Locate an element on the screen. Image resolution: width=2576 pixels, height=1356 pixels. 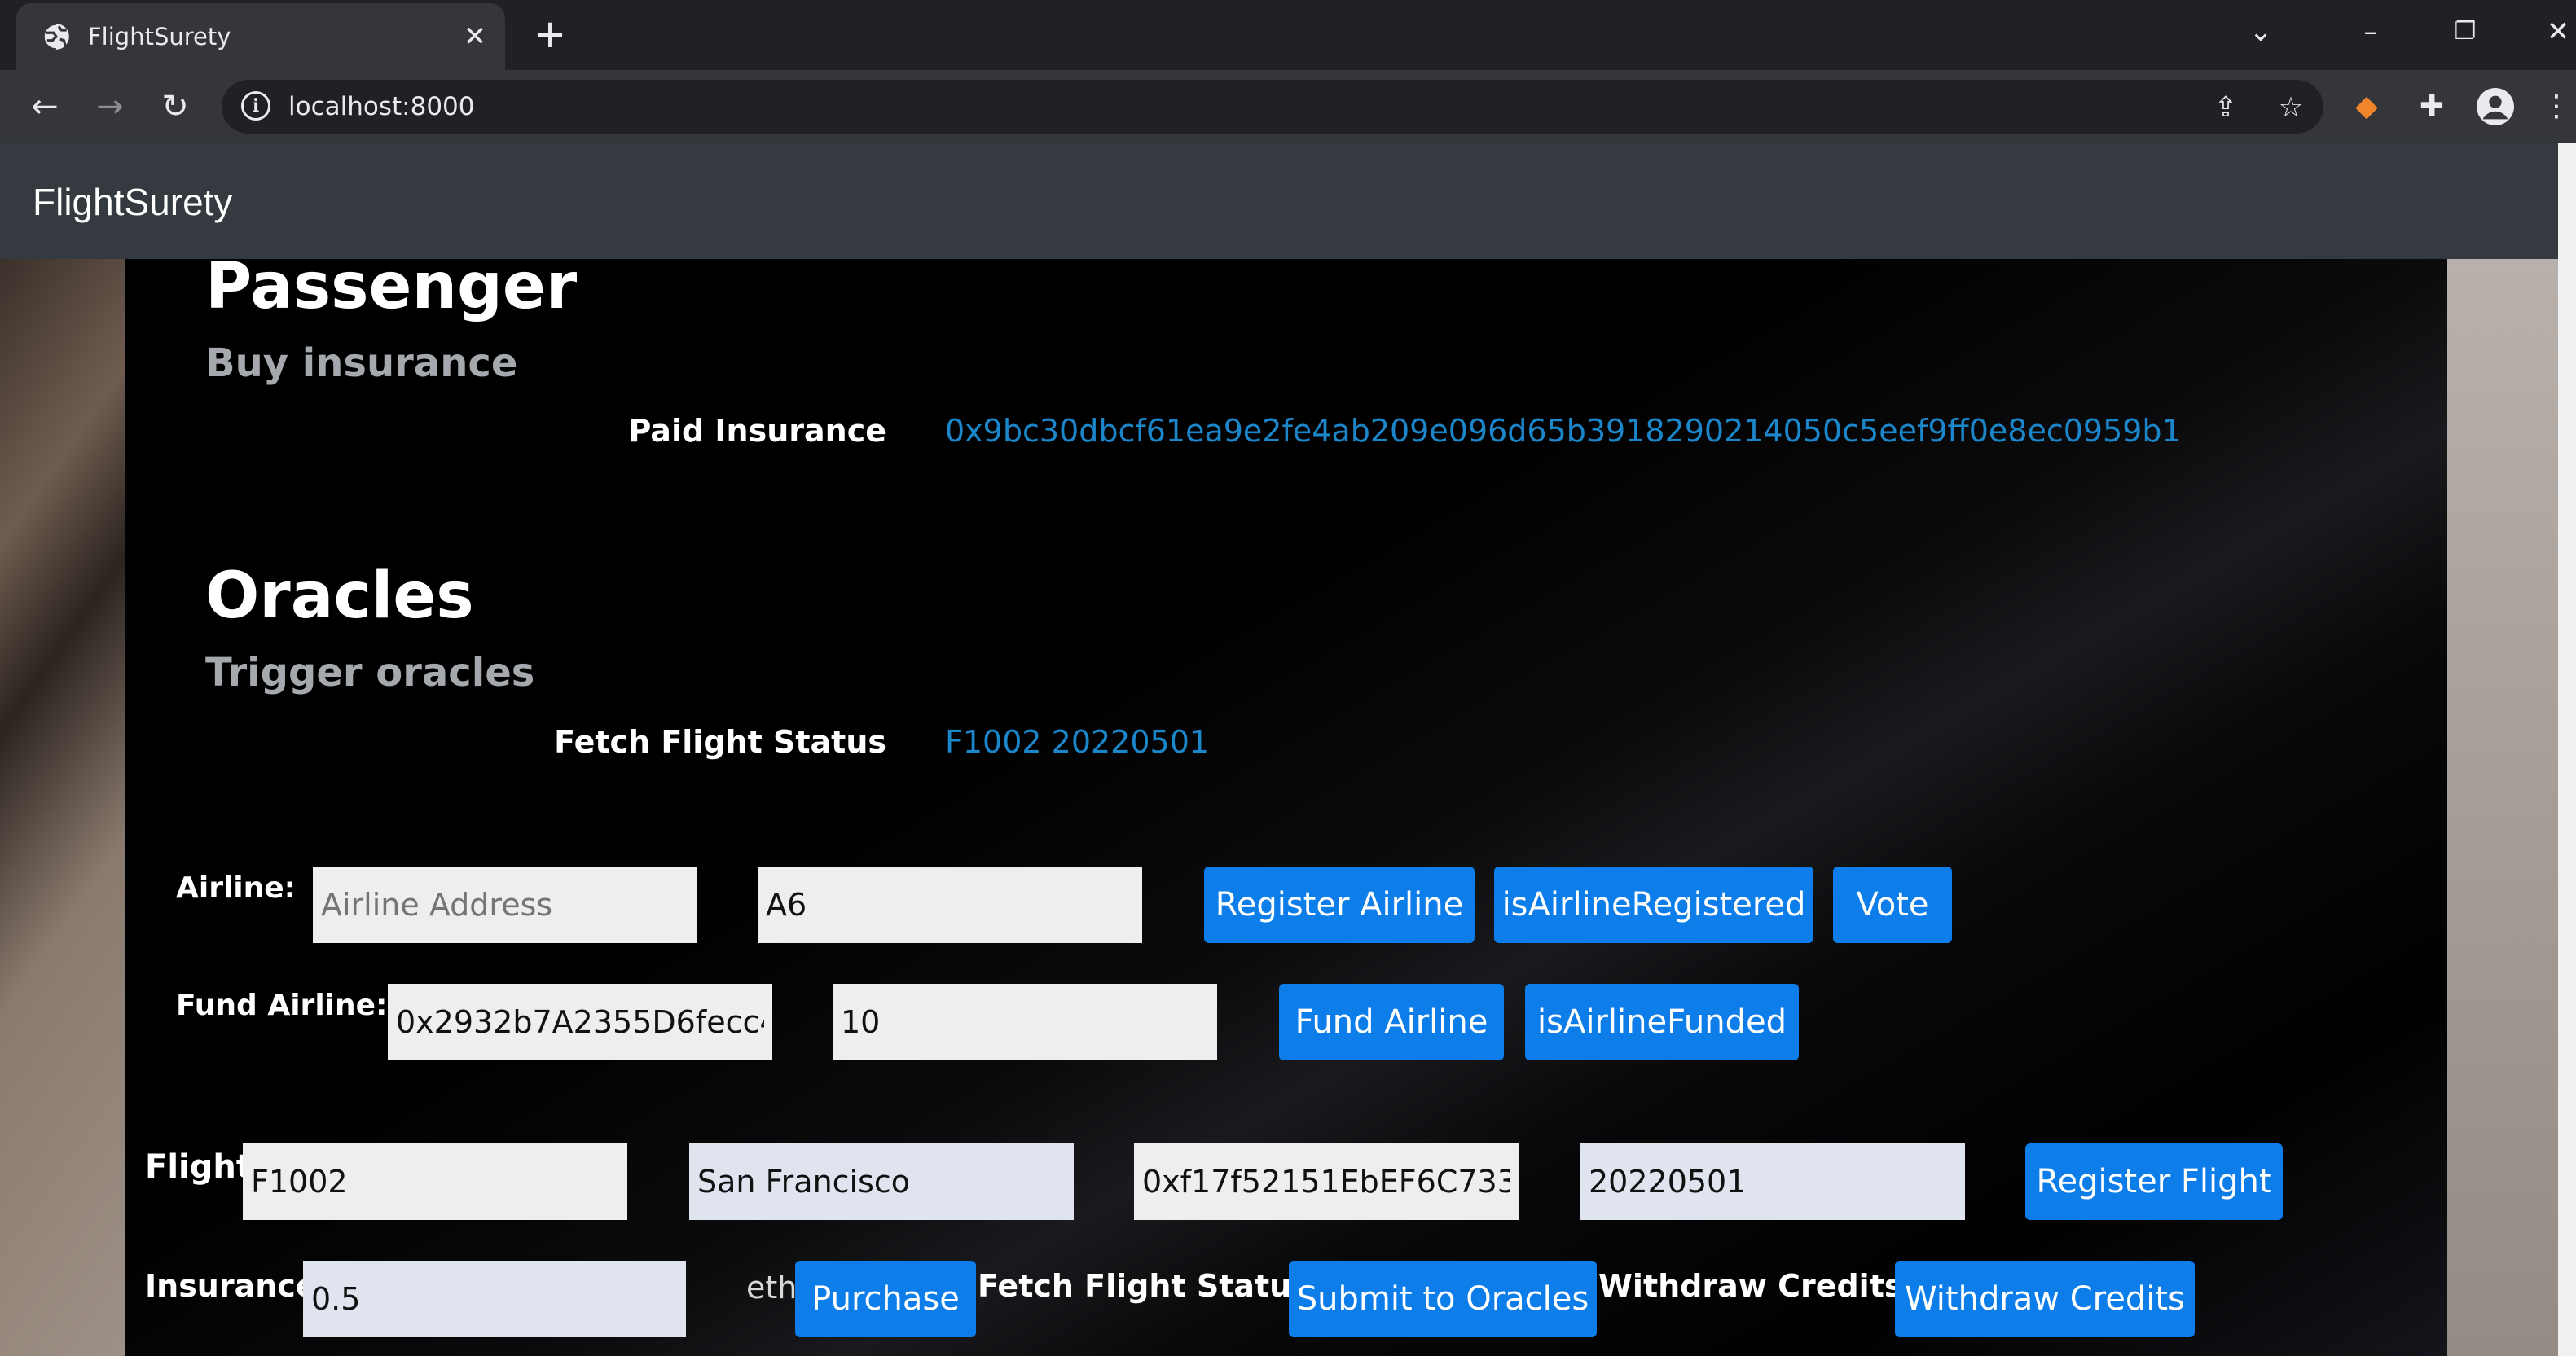
vote-button: Vote is located at coordinates (1892, 905).